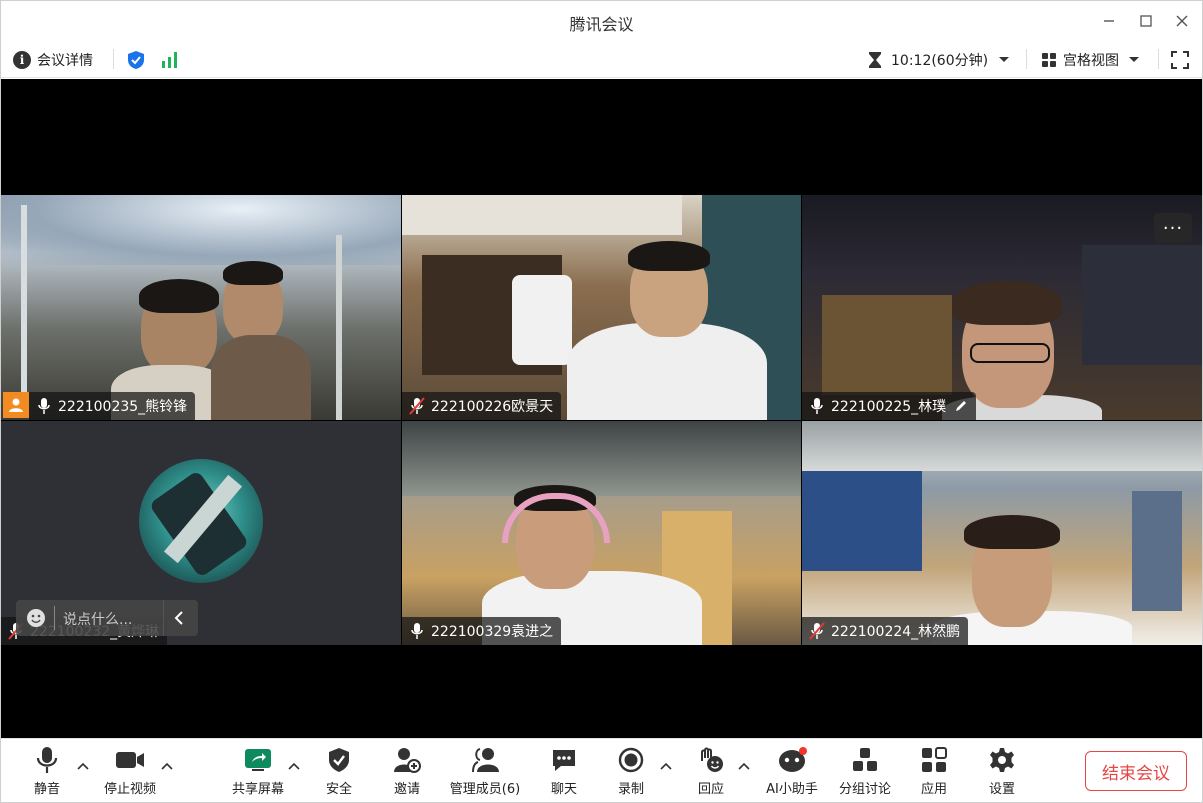 This screenshot has height=803, width=1203. What do you see at coordinates (792, 760) in the screenshot?
I see `ai-assistant-icon` at bounding box center [792, 760].